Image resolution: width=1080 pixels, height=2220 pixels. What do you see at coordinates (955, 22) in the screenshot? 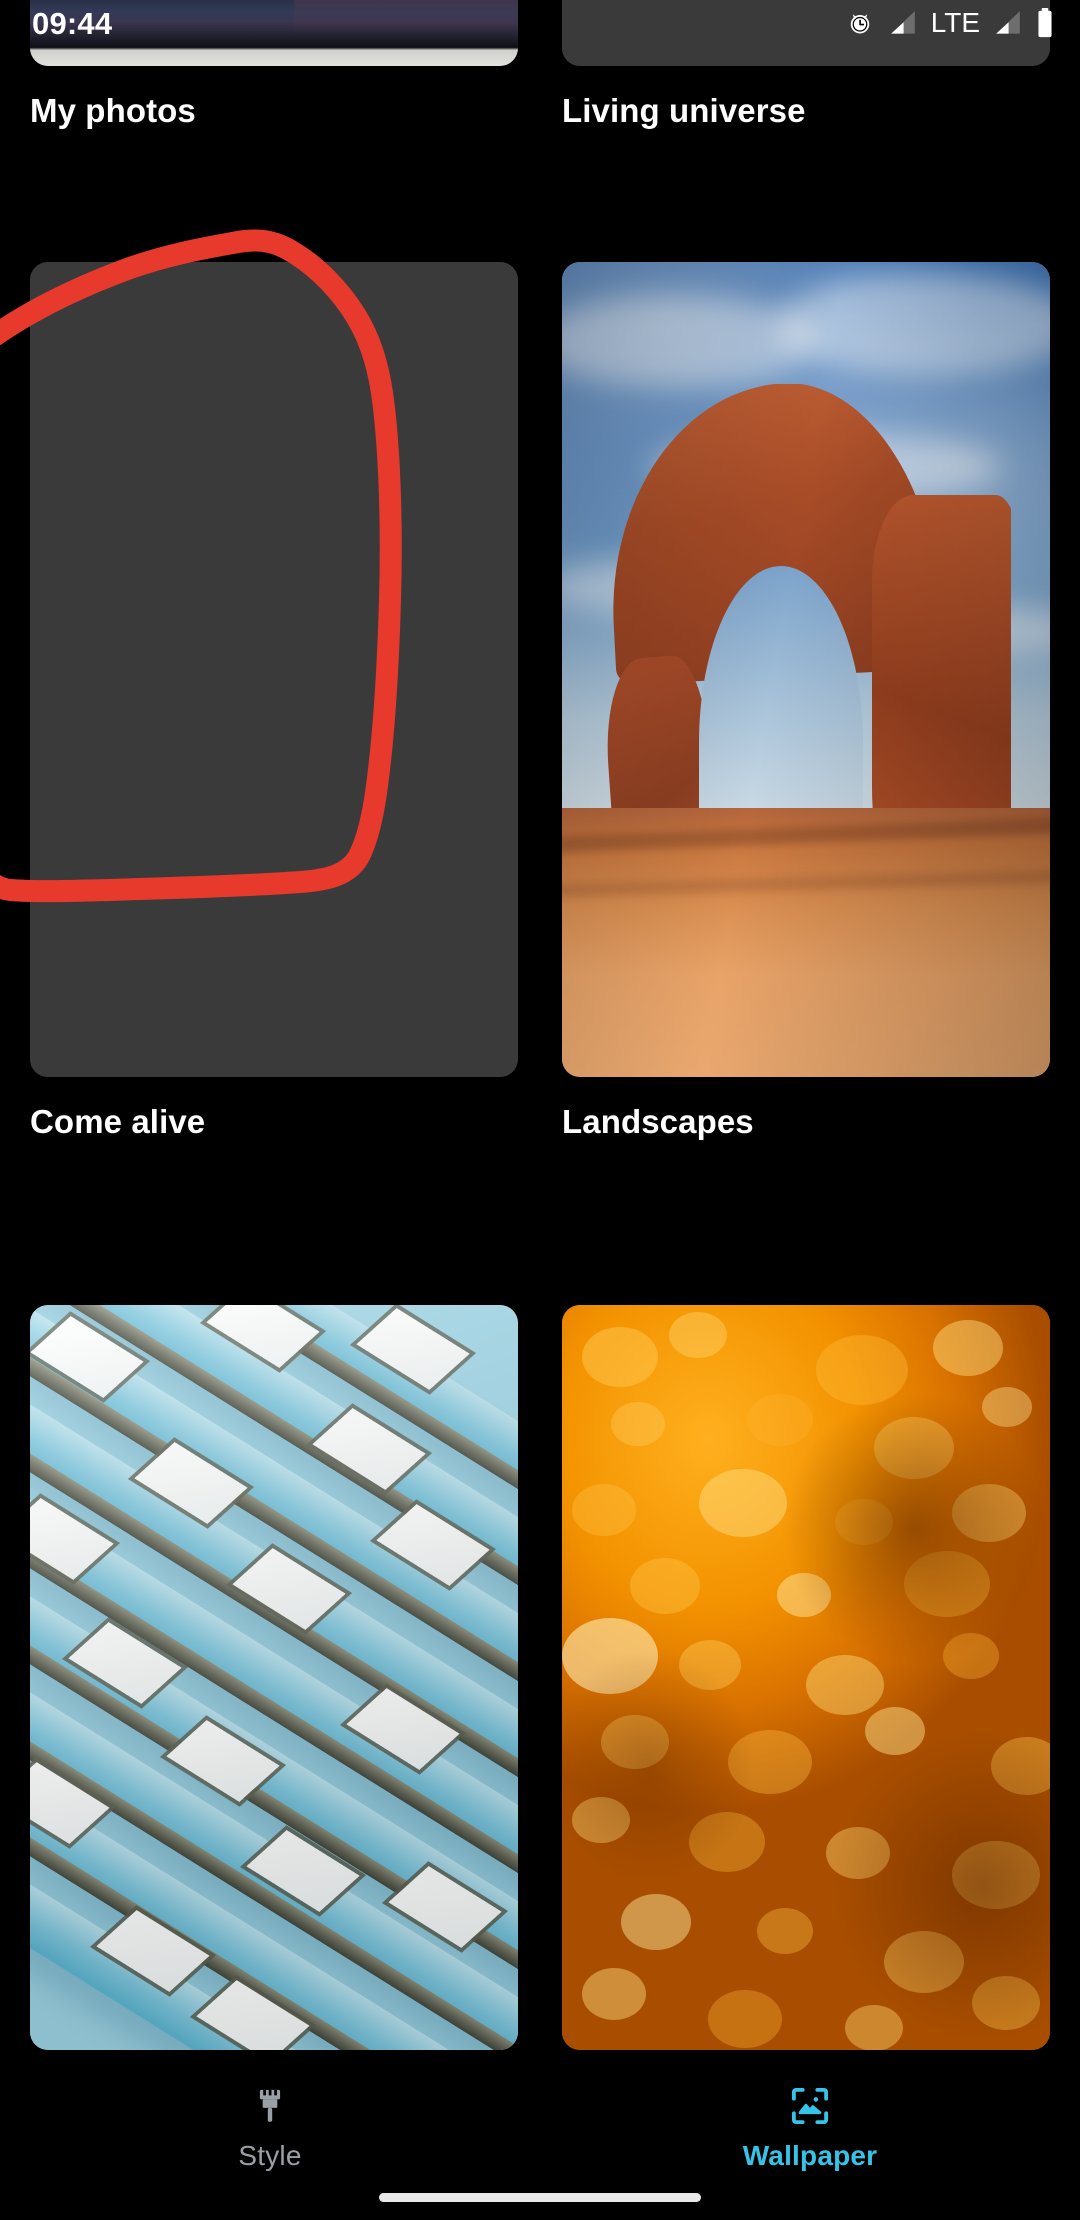
I see `lte-label: LTE` at bounding box center [955, 22].